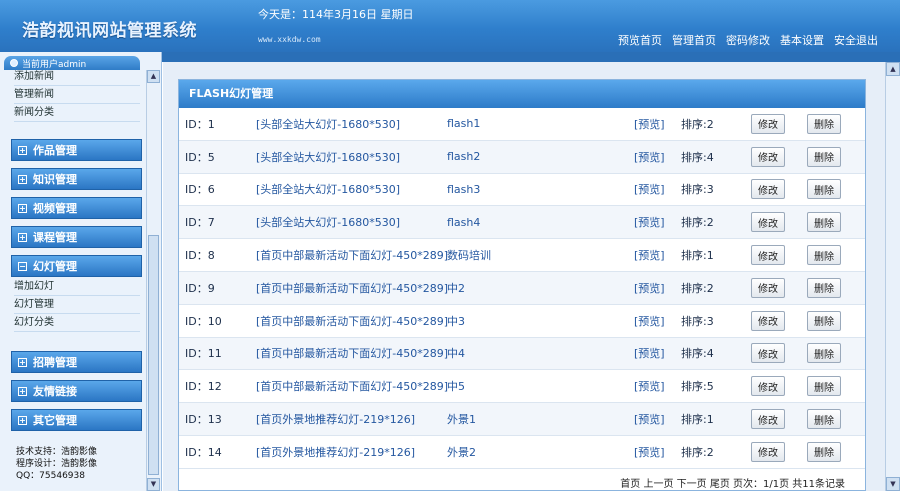  What do you see at coordinates (732, 482) in the screenshot?
I see `pager: 首页 上一页 下一页 尾页 页次：1/1页 共11条记录` at bounding box center [732, 482].